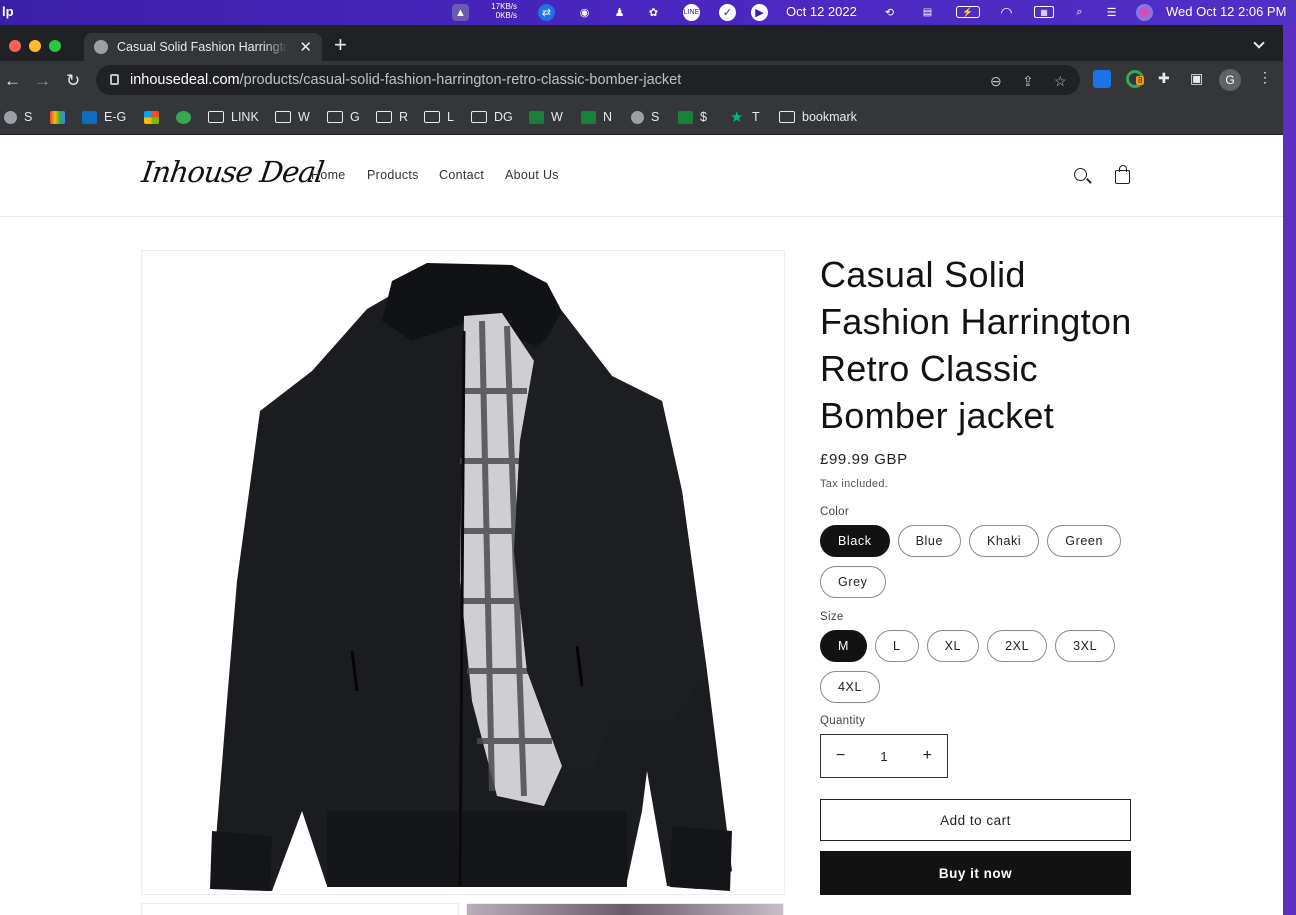  What do you see at coordinates (245, 117) in the screenshot?
I see `bookmark-label: LINK` at bounding box center [245, 117].